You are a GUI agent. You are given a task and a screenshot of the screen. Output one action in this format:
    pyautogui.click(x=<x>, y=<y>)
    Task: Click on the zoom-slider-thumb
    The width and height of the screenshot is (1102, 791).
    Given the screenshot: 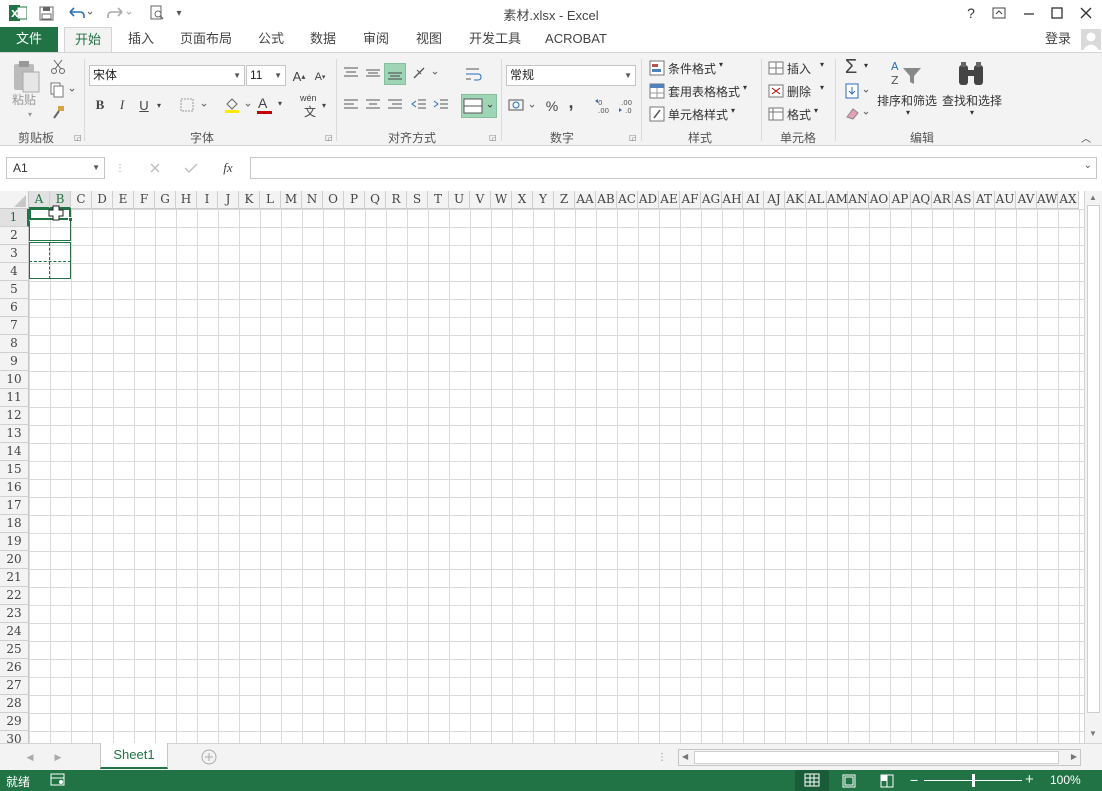 What is the action you would take?
    pyautogui.click(x=973, y=780)
    